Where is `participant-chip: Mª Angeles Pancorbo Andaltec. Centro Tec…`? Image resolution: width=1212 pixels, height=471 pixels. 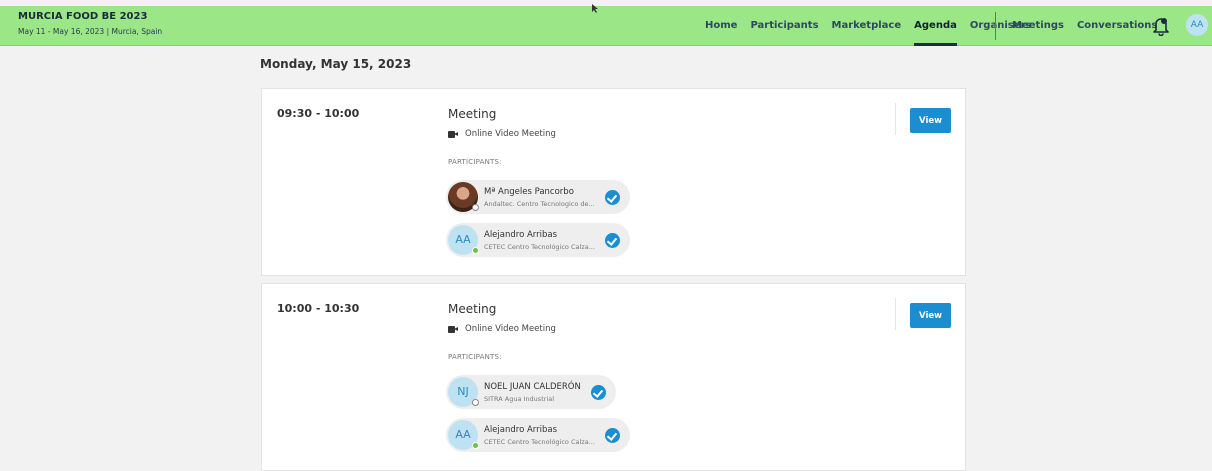
participant-chip: Mª Angeles Pancorbo Andaltec. Centro Tec… is located at coordinates (538, 197).